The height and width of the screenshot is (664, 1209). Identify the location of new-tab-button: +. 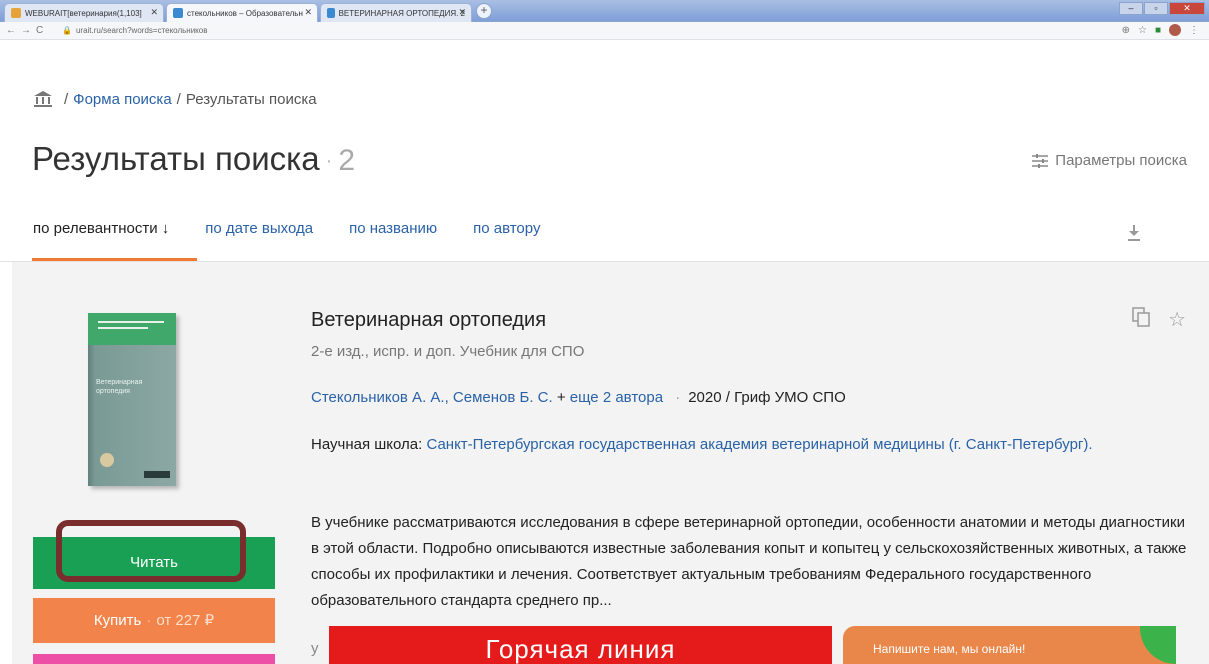
(484, 11).